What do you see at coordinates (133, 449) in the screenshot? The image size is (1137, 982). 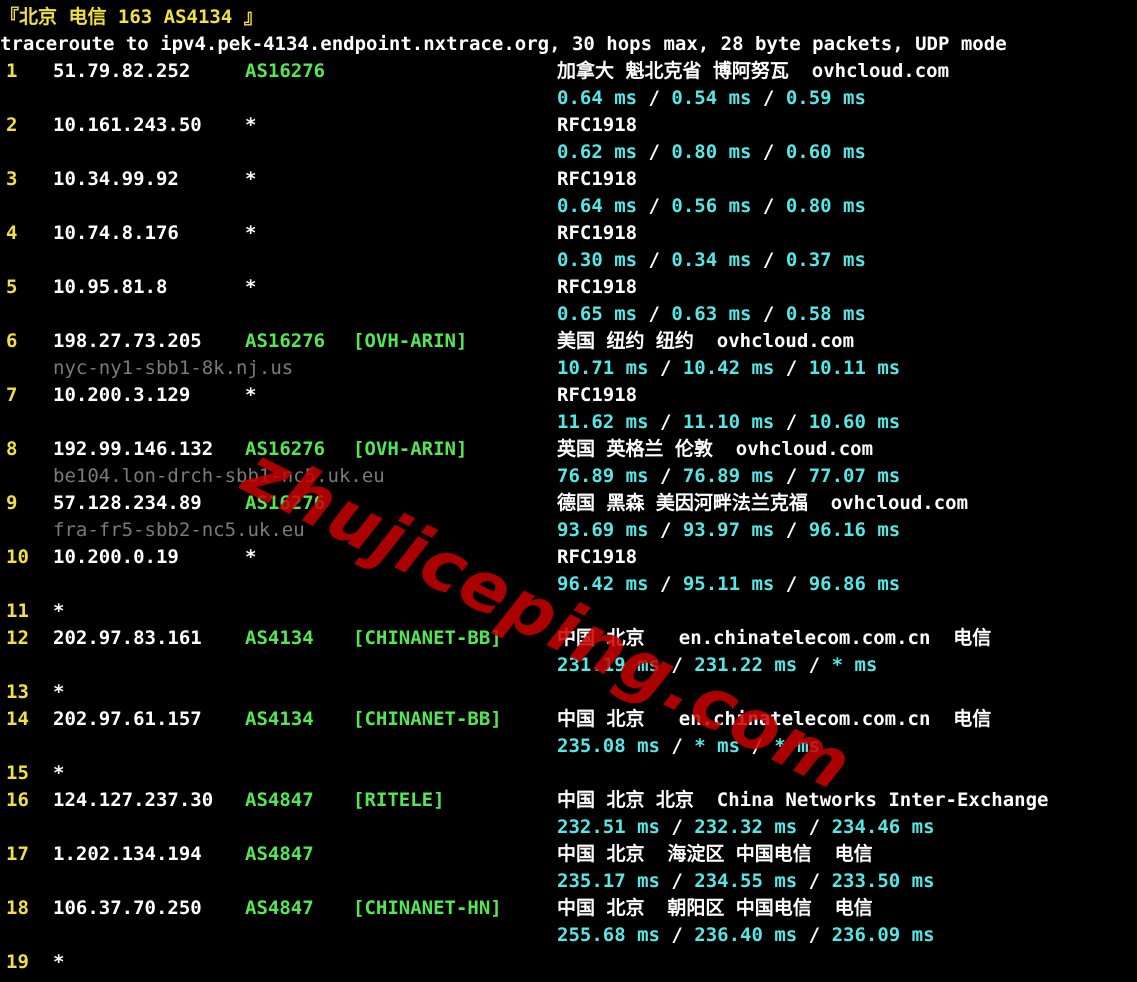 I see `hop-ip: 192.99.146.132` at bounding box center [133, 449].